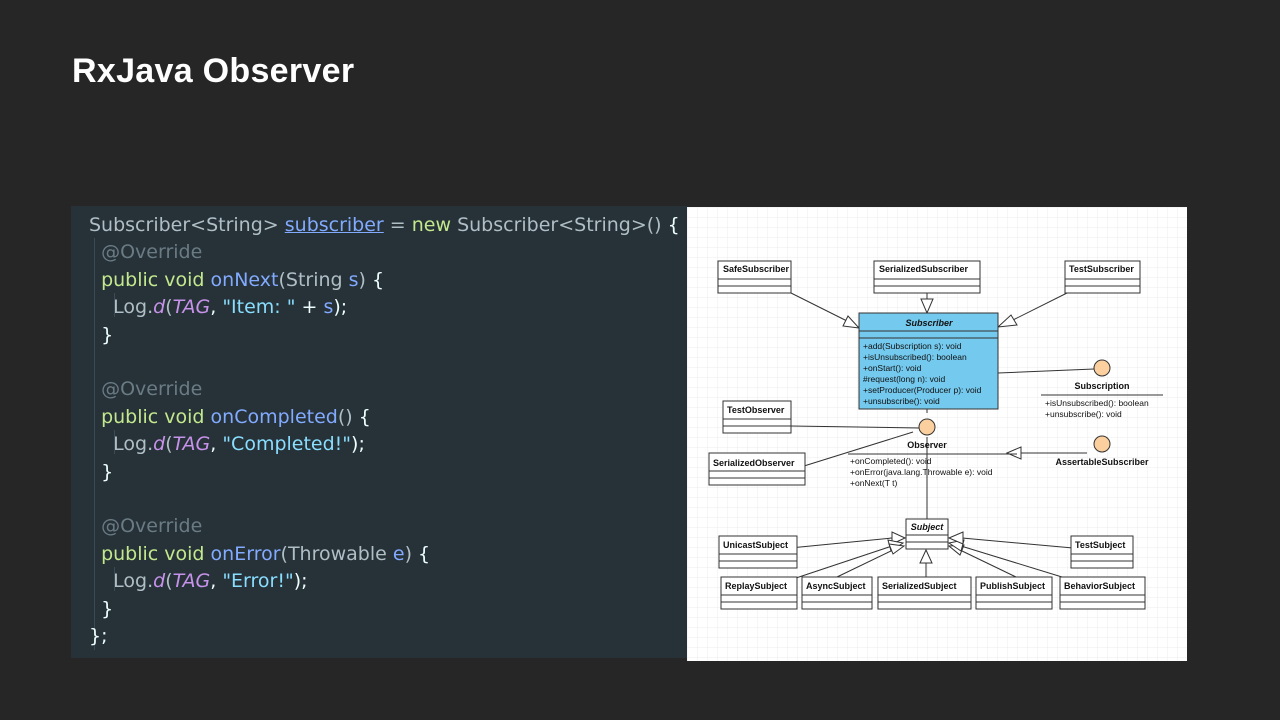  Describe the element at coordinates (1101, 269) in the screenshot. I see `uml-class-name: TestSubscriber` at that location.